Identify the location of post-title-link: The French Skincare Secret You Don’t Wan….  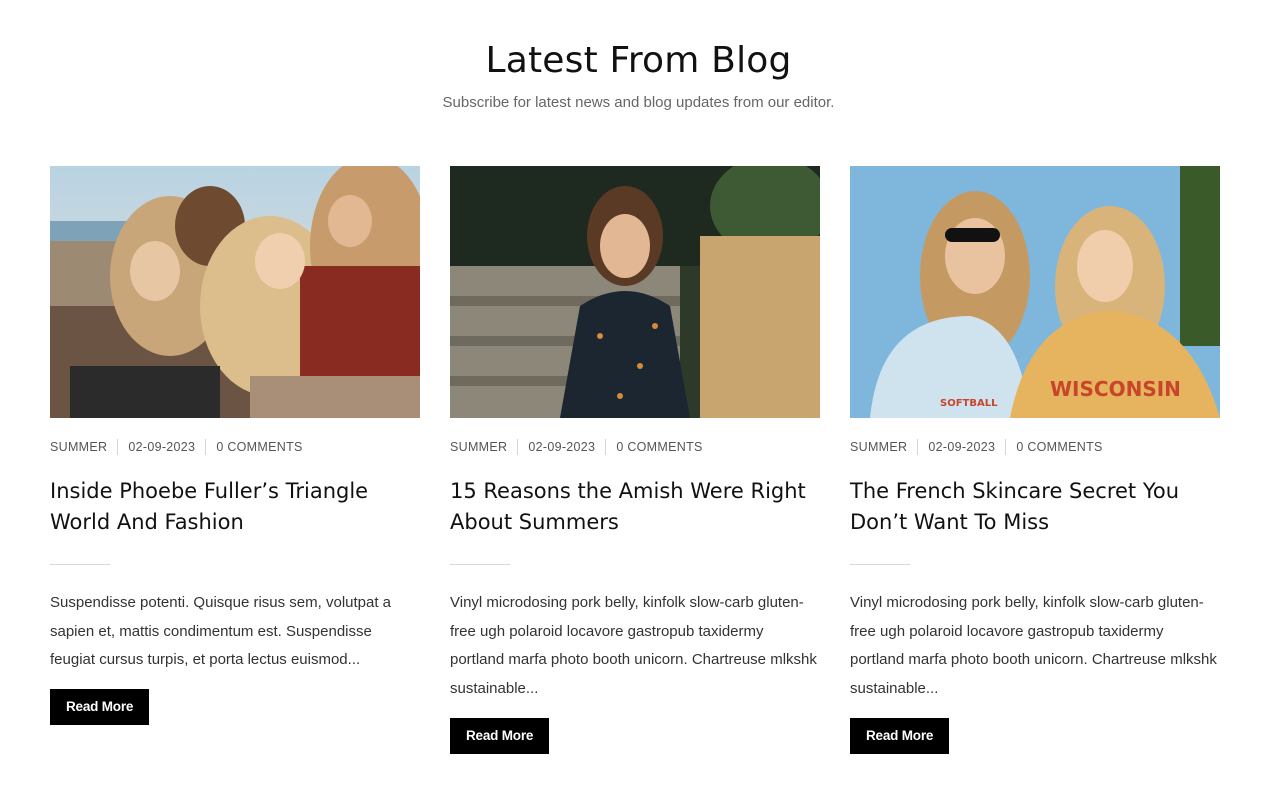
(1035, 507).